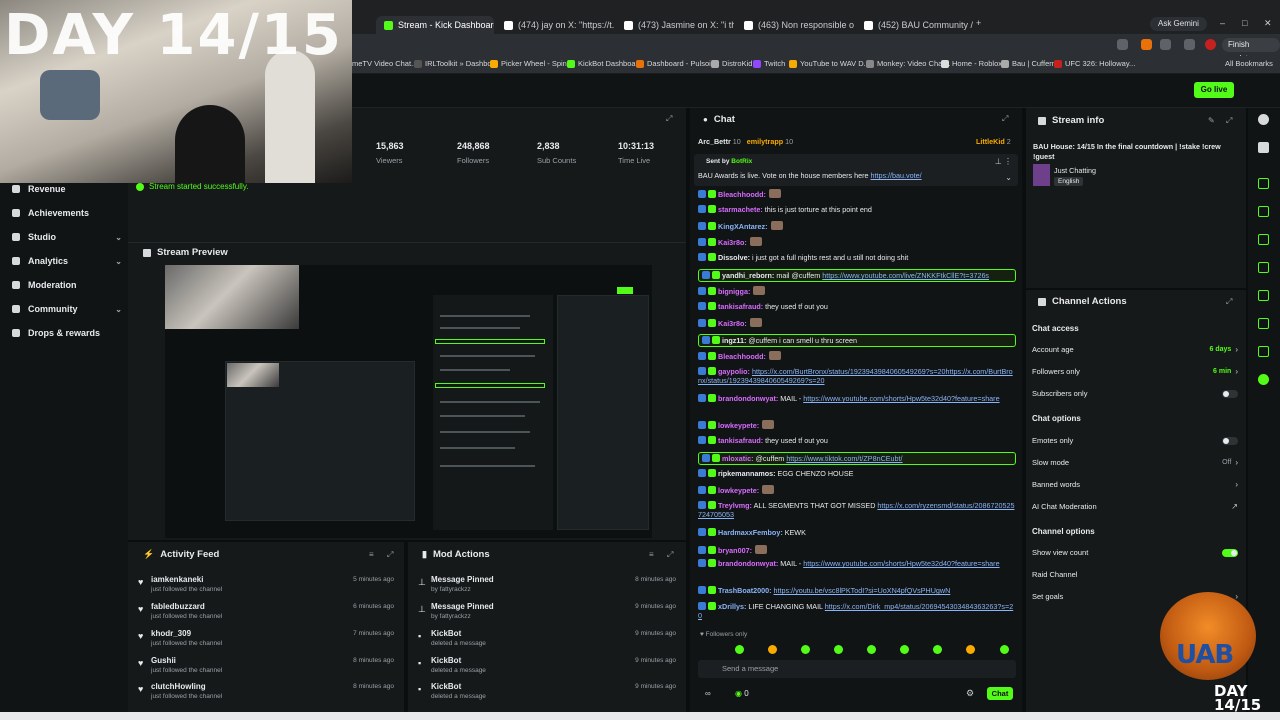  What do you see at coordinates (857, 532) in the screenshot?
I see `chat-message: HardmaxxFemboy: KEWK` at bounding box center [857, 532].